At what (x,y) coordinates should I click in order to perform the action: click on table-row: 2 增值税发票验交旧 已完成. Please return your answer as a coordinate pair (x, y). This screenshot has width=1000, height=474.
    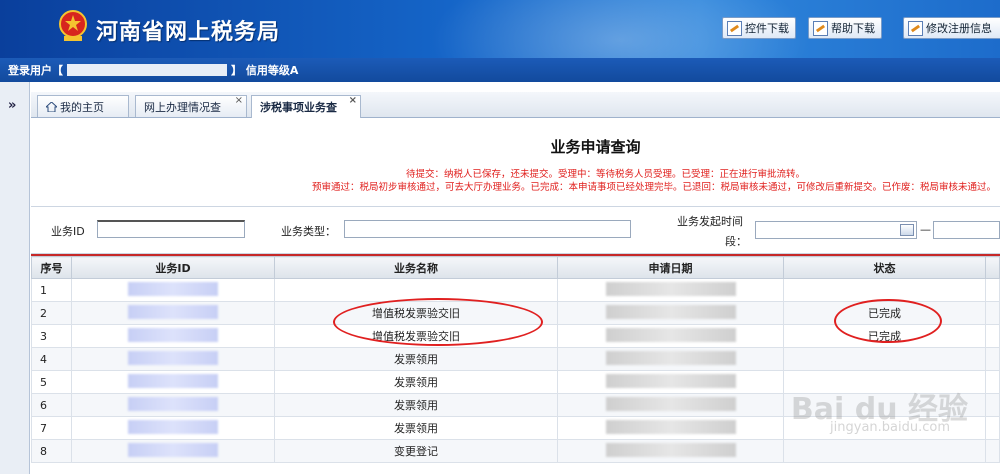
    Looking at the image, I should click on (515, 313).